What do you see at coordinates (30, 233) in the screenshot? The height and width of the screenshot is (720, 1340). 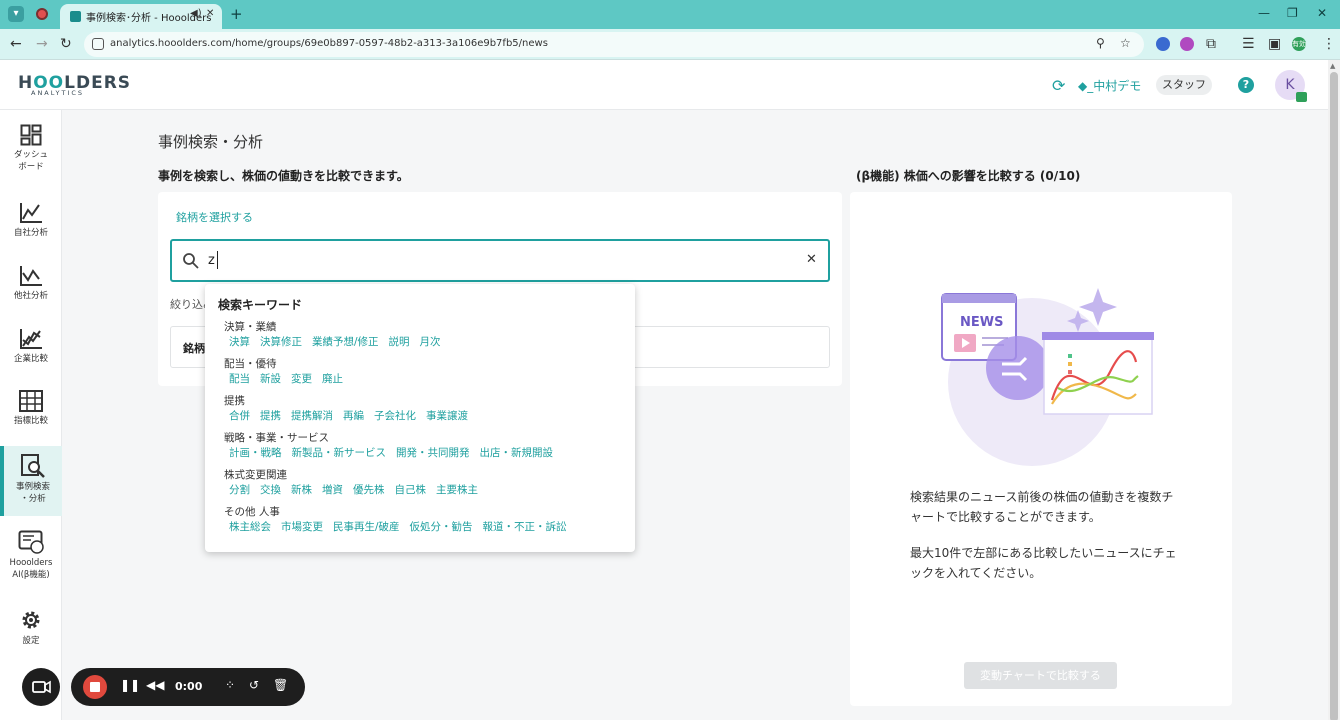 I see `sidebar-item-label: 自社分析` at bounding box center [30, 233].